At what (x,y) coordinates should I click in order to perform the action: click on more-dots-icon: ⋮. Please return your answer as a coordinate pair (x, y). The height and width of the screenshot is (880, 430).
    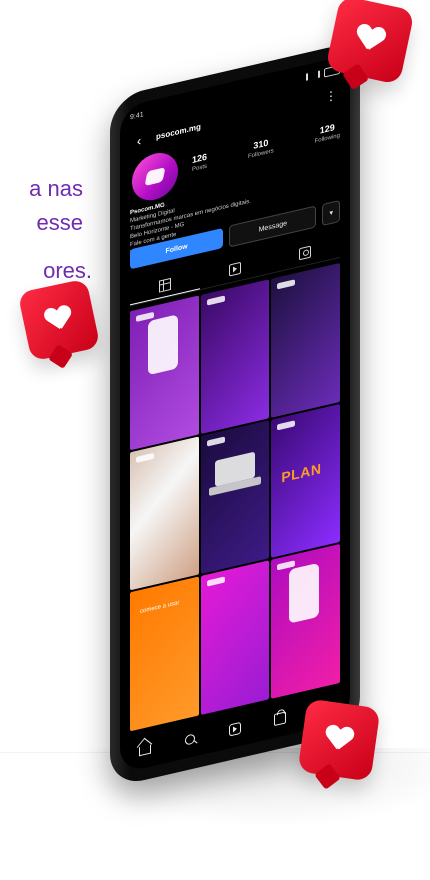
    Looking at the image, I should click on (331, 96).